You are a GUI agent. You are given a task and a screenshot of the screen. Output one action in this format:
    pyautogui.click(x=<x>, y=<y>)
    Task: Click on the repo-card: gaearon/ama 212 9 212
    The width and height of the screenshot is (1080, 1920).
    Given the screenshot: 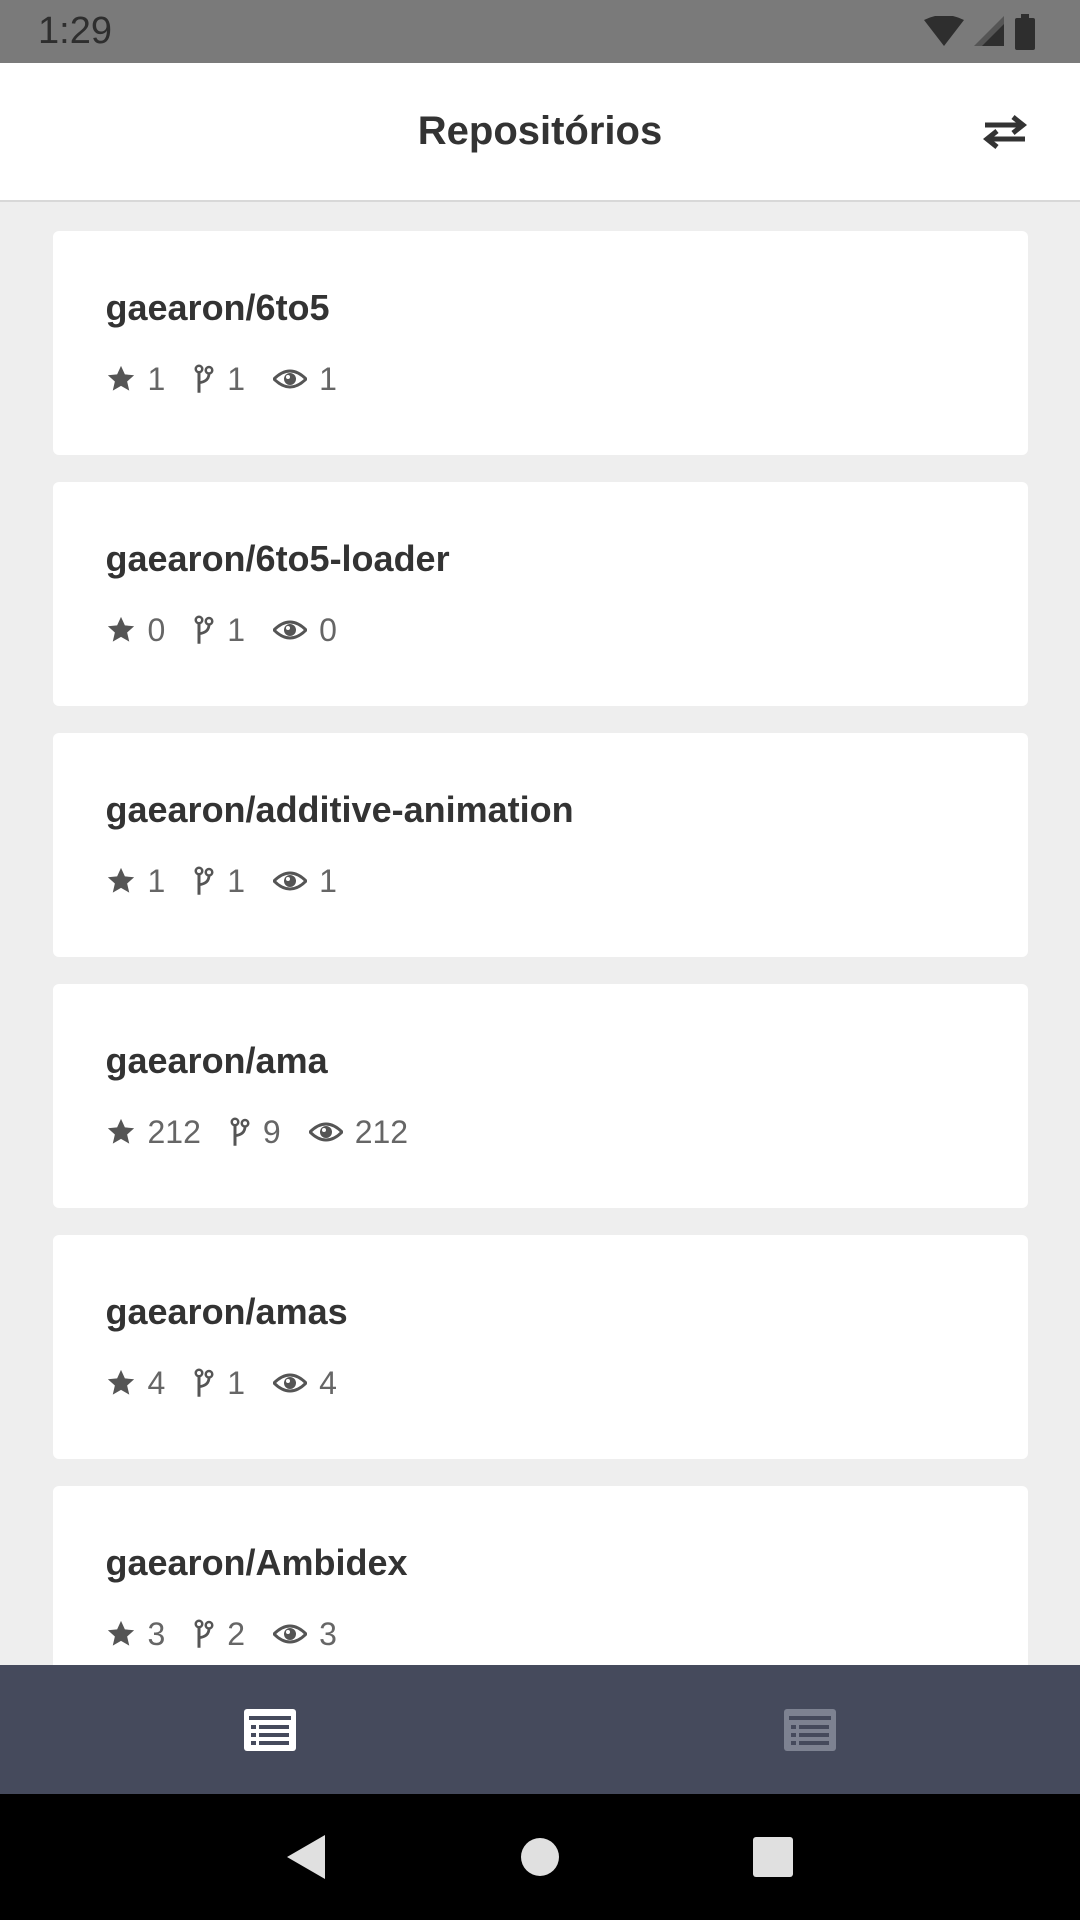 What is the action you would take?
    pyautogui.click(x=540, y=1096)
    